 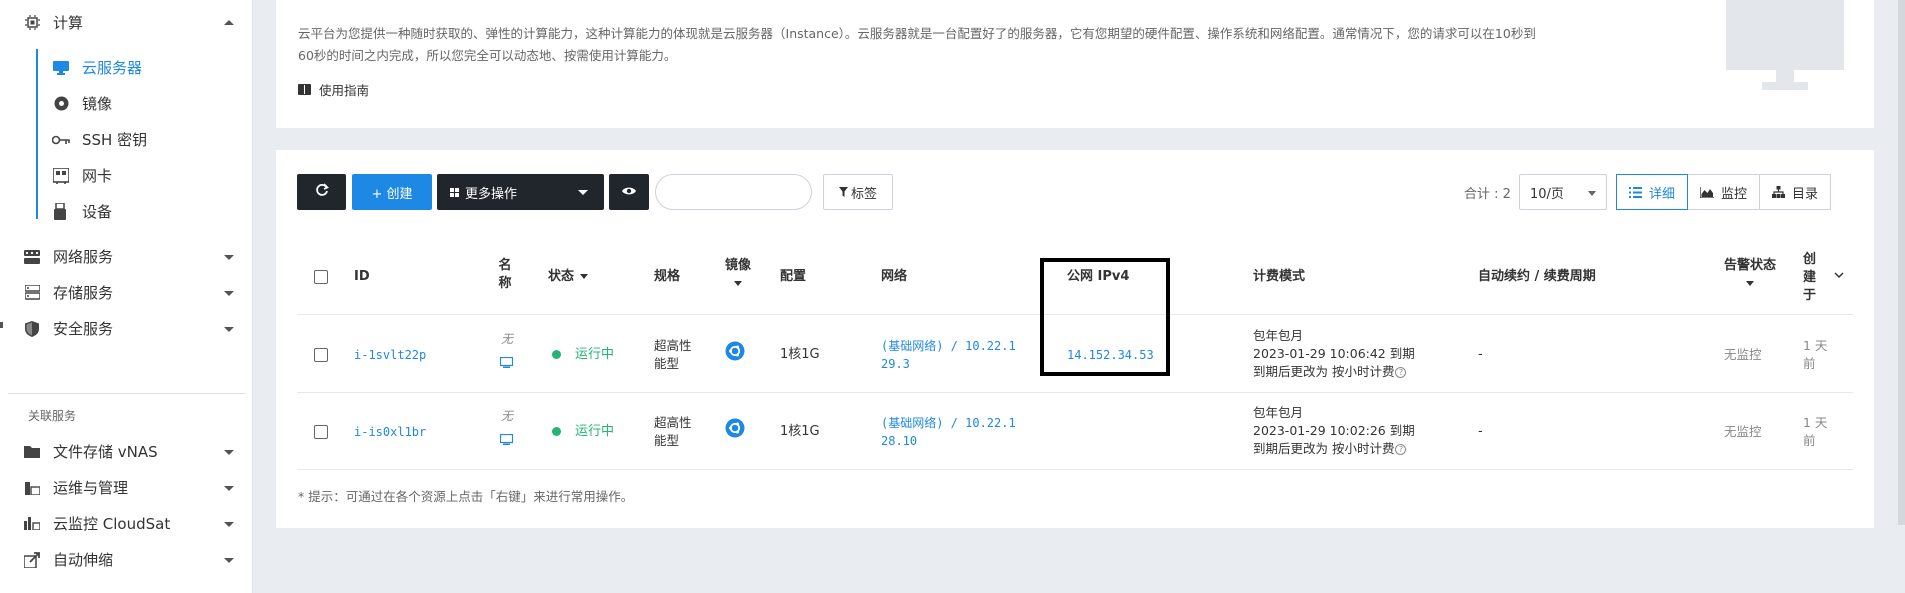 What do you see at coordinates (1810, 278) in the screenshot?
I see `column-header-created: 创建于` at bounding box center [1810, 278].